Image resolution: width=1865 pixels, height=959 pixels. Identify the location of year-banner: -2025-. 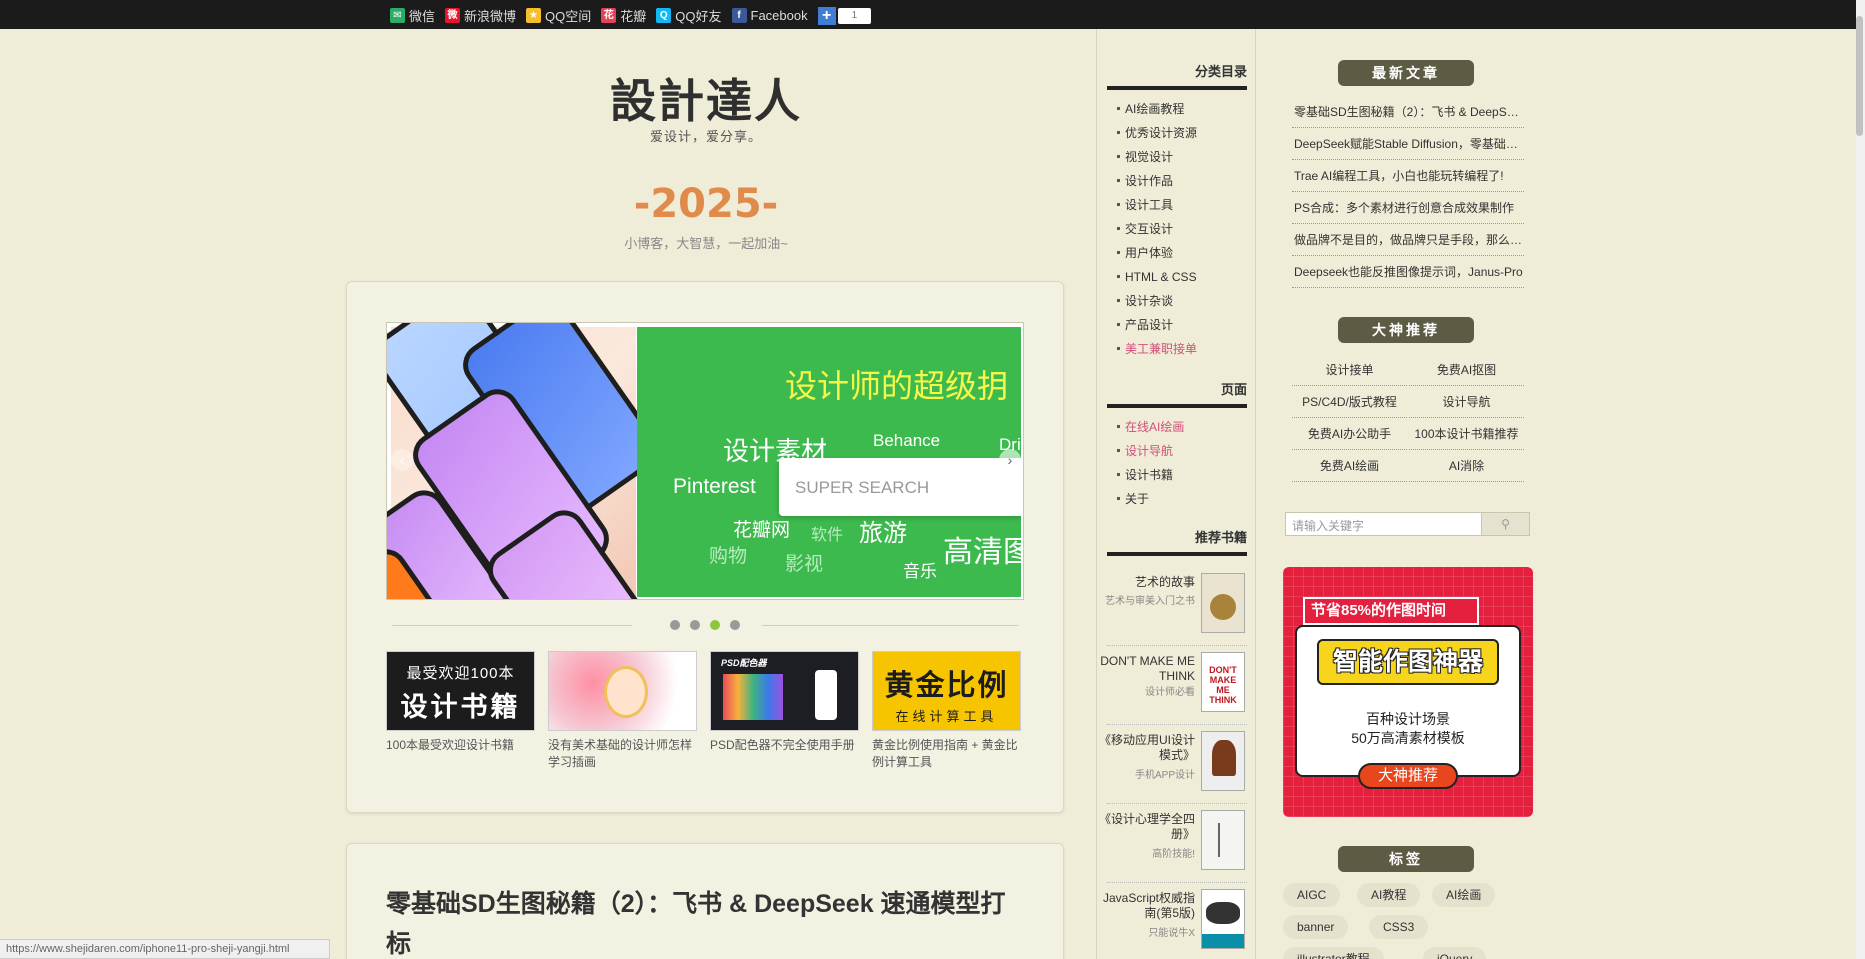
(706, 204).